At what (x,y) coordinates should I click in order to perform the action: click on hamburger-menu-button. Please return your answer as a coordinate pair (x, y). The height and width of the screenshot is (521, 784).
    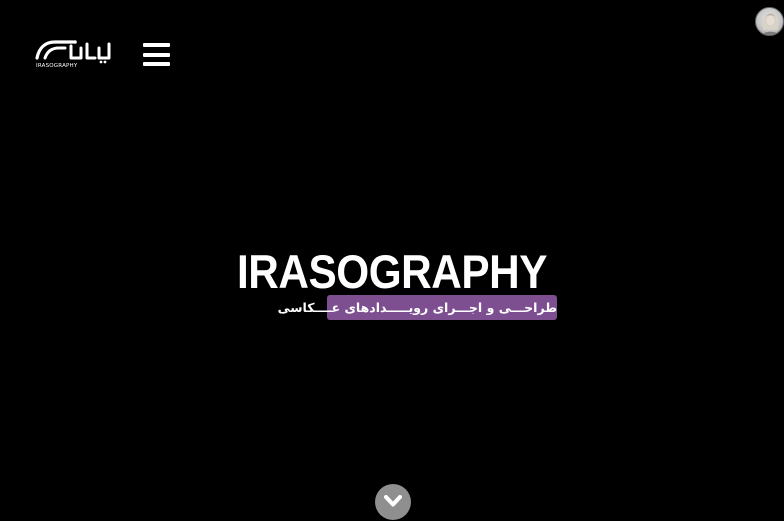
    Looking at the image, I should click on (156, 54).